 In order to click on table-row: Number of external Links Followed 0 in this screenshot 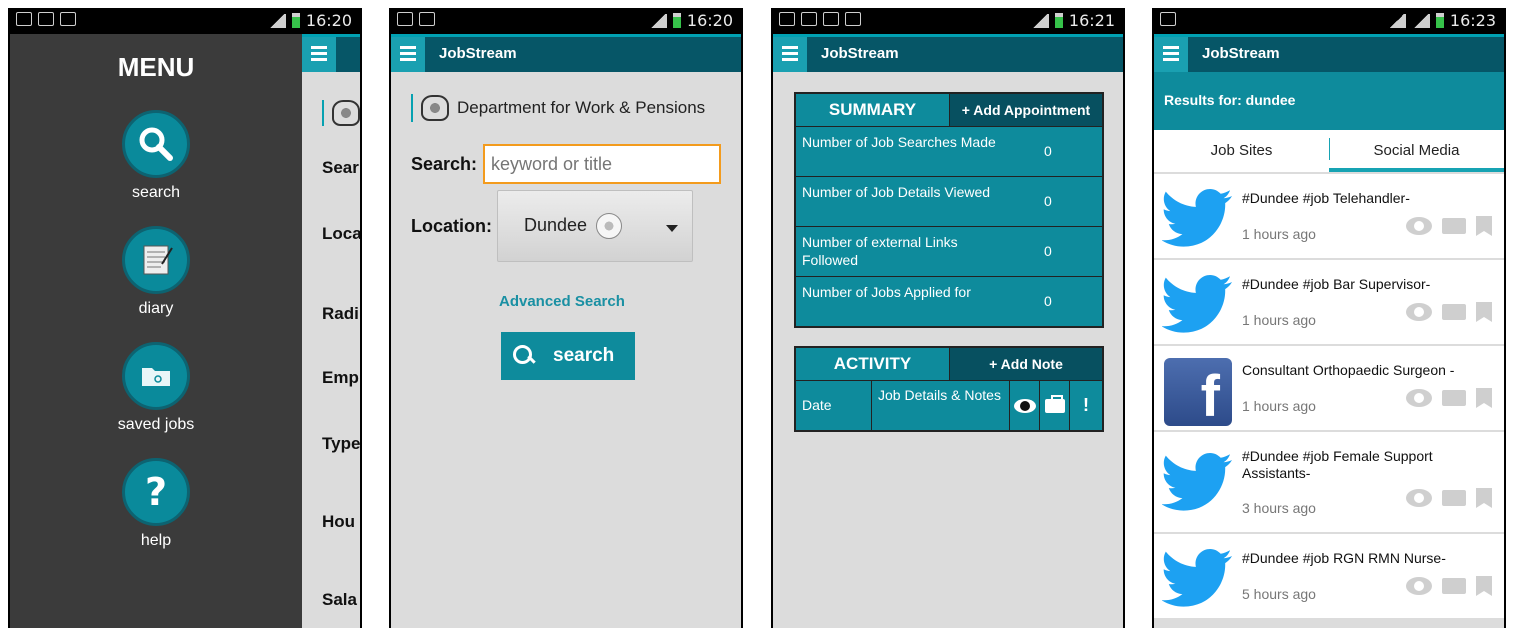, I will do `click(949, 251)`.